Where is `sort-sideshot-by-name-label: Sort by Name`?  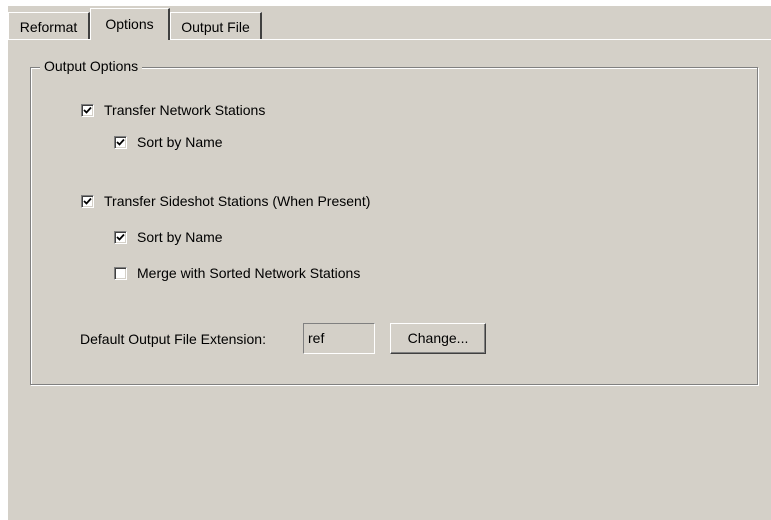
sort-sideshot-by-name-label: Sort by Name is located at coordinates (180, 237).